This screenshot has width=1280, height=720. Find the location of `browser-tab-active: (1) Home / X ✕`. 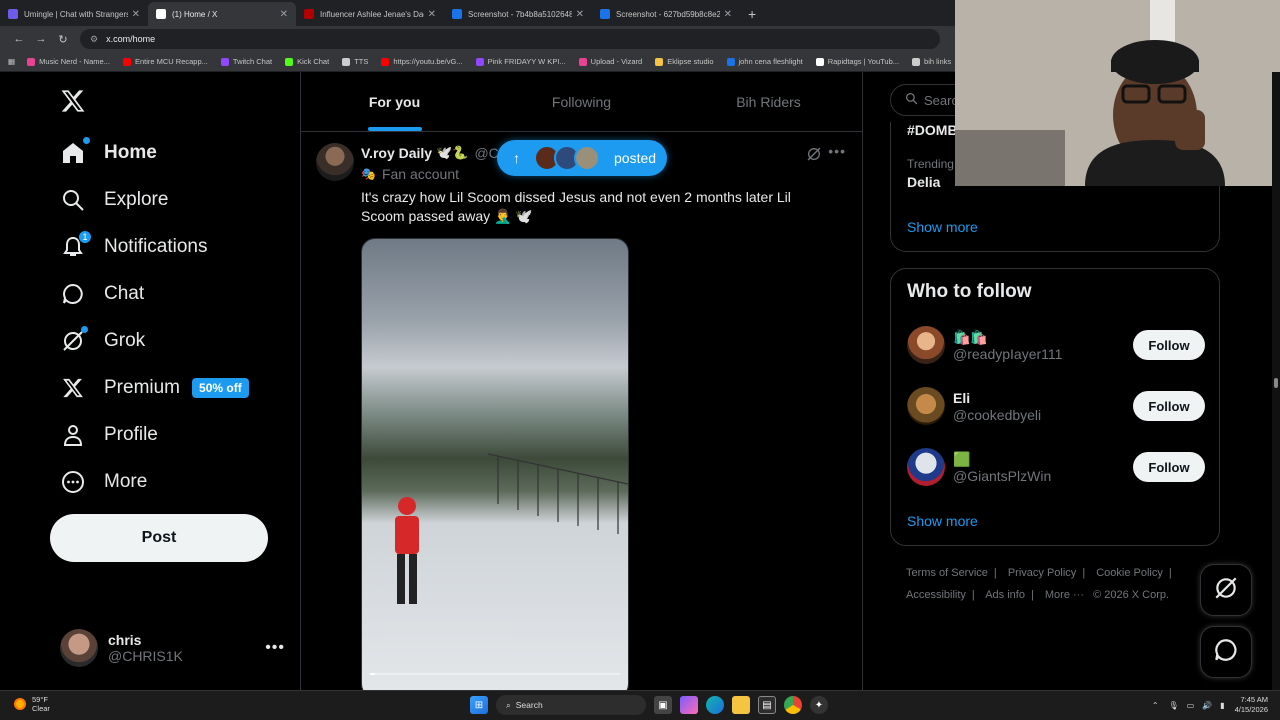

browser-tab-active: (1) Home / X ✕ is located at coordinates (222, 14).